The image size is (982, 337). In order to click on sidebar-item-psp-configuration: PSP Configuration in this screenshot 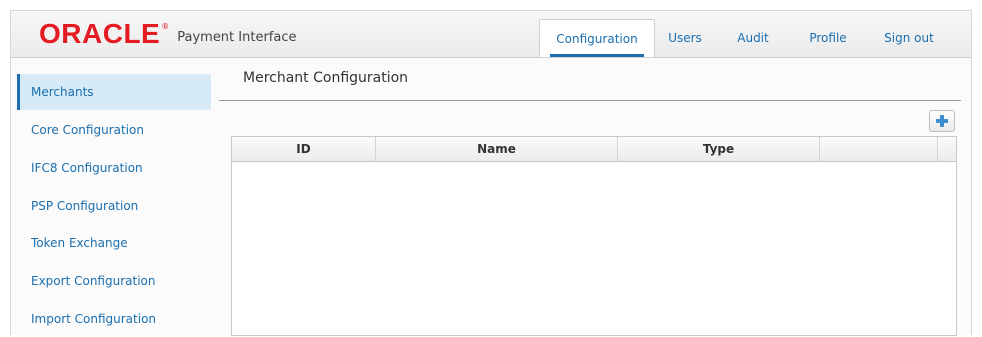, I will do `click(114, 206)`.